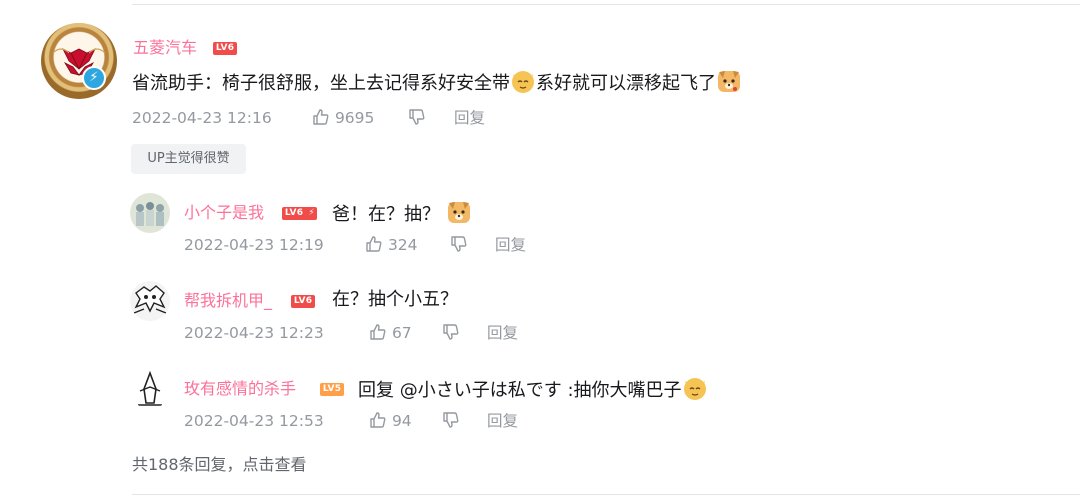 The height and width of the screenshot is (498, 1080). What do you see at coordinates (354, 118) in the screenshot?
I see `main-like-count: 9695` at bounding box center [354, 118].